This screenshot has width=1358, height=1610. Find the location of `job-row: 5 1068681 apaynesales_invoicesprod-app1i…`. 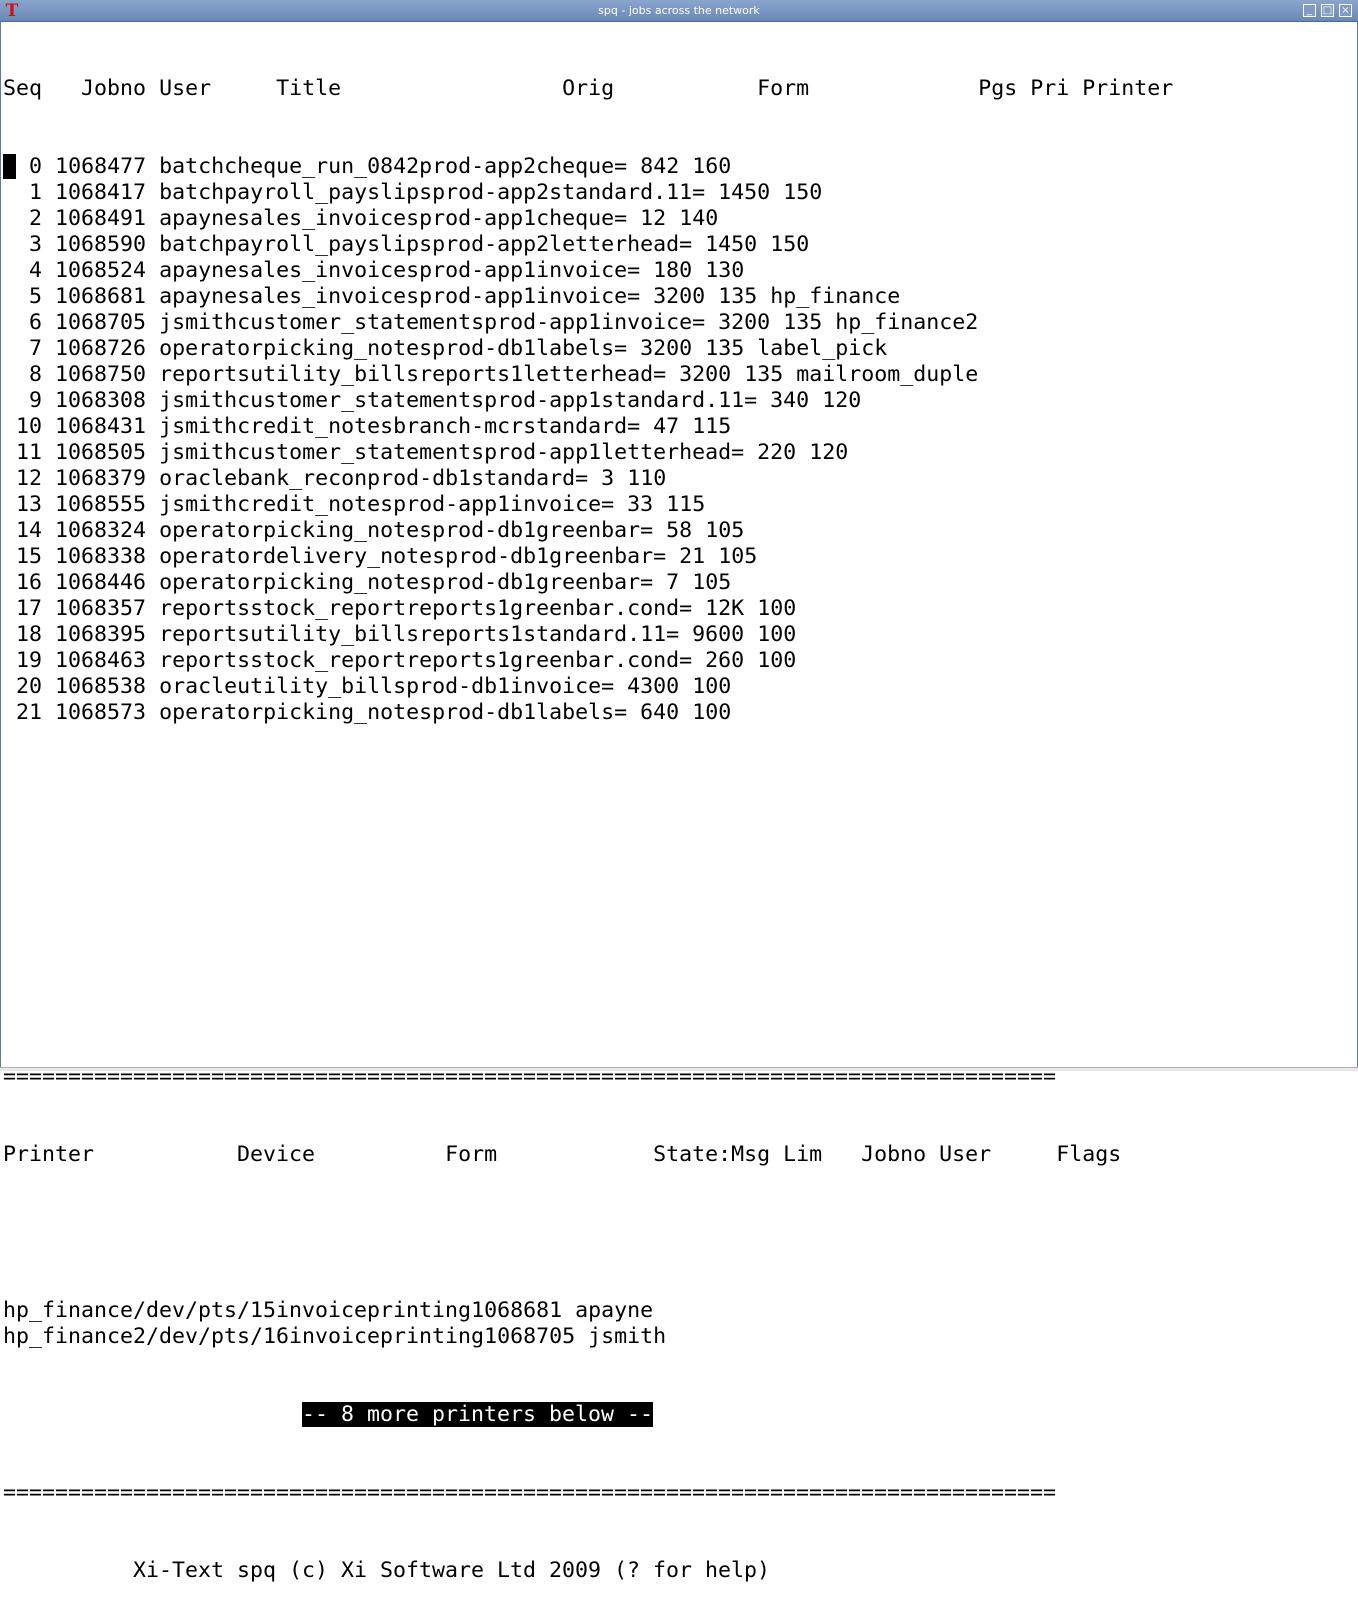

job-row: 5 1068681 apaynesales_invoicesprod-app1i… is located at coordinates (588, 297).